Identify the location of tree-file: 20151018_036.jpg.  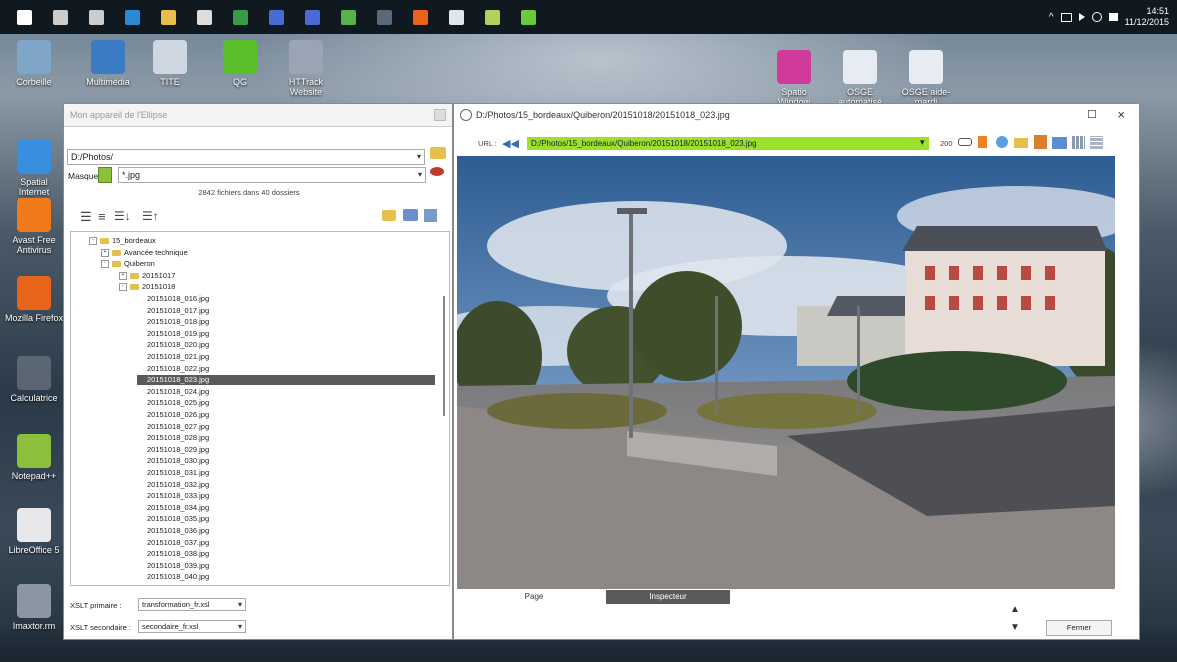
(178, 531).